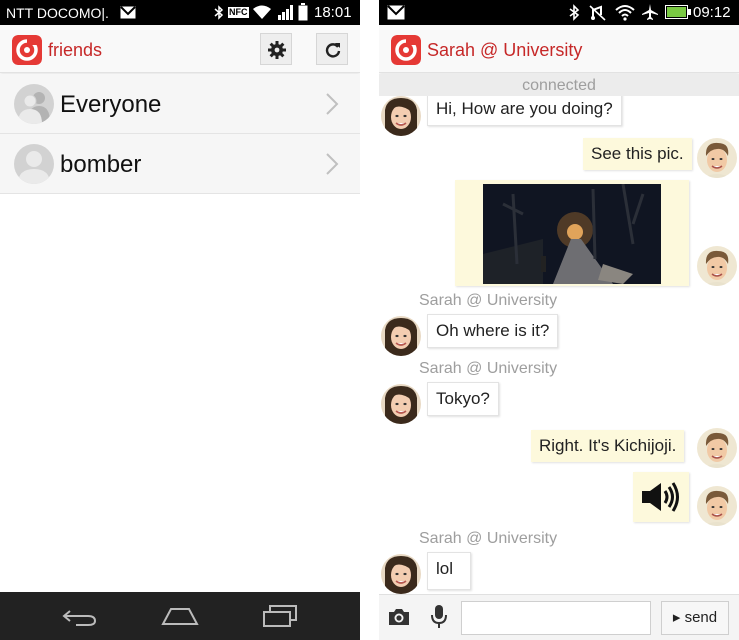 This screenshot has height=640, width=739. Describe the element at coordinates (559, 85) in the screenshot. I see `connection-status: connected` at that location.